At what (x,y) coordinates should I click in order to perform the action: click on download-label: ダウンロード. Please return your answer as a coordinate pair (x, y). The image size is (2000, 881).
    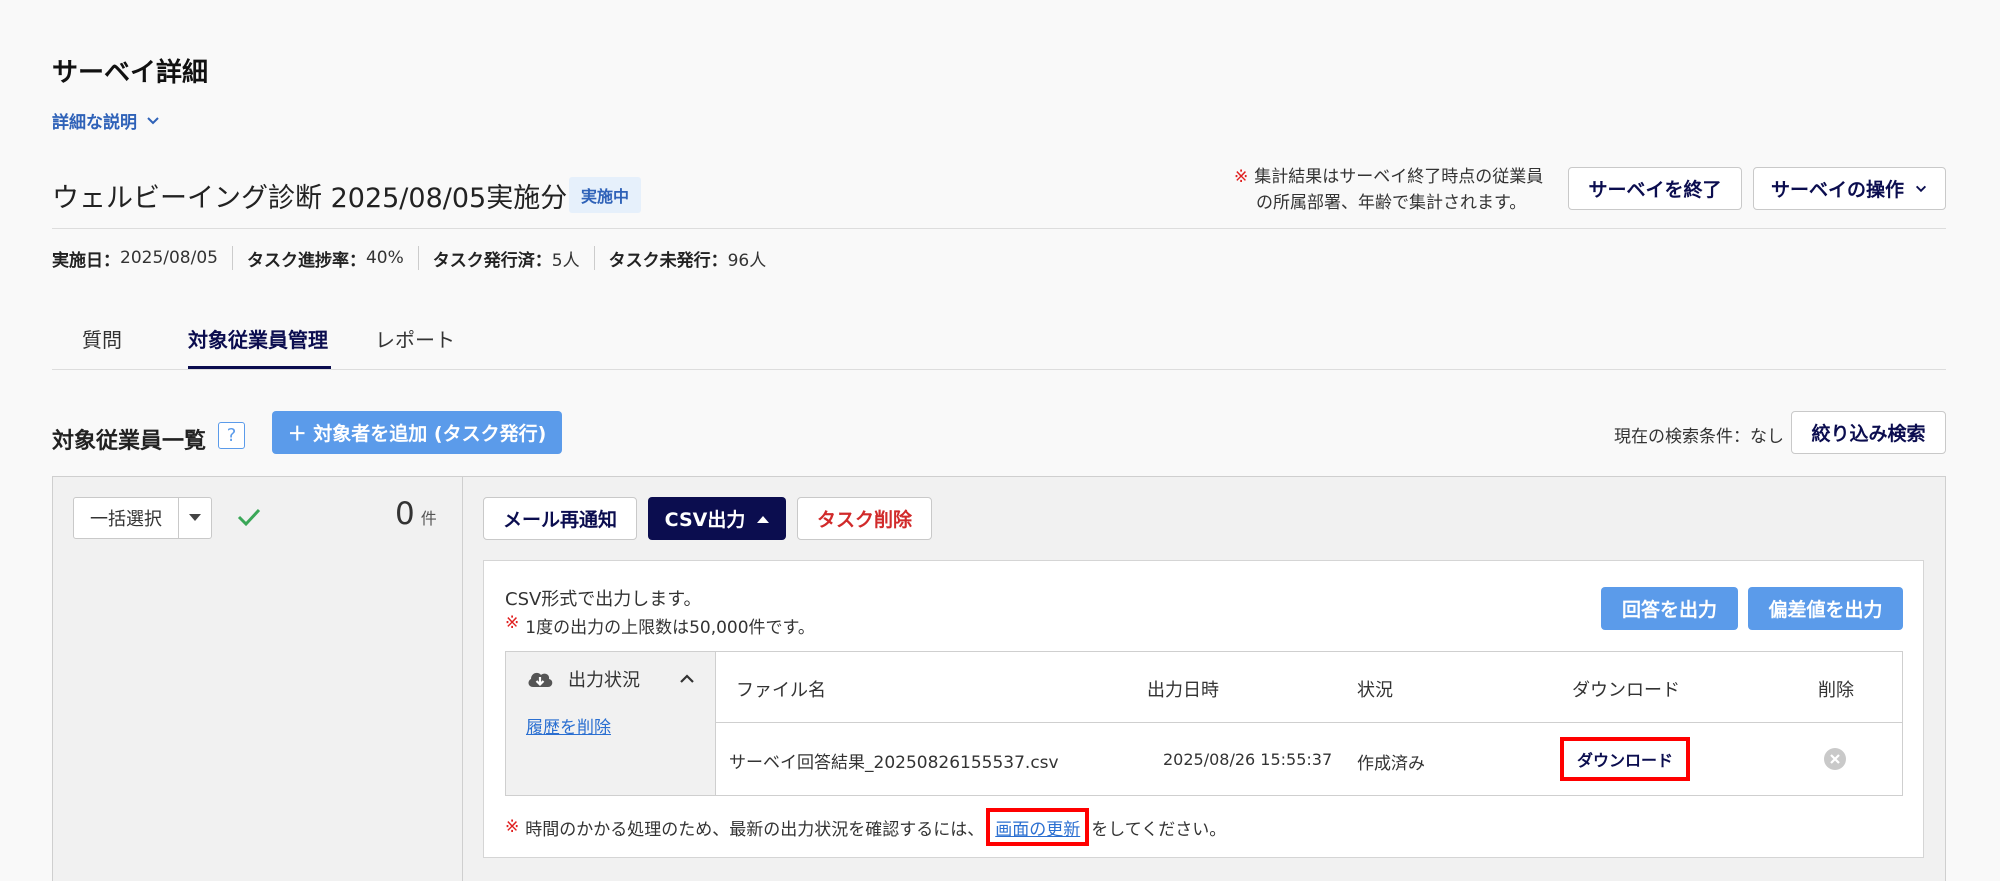
    Looking at the image, I should click on (1624, 760).